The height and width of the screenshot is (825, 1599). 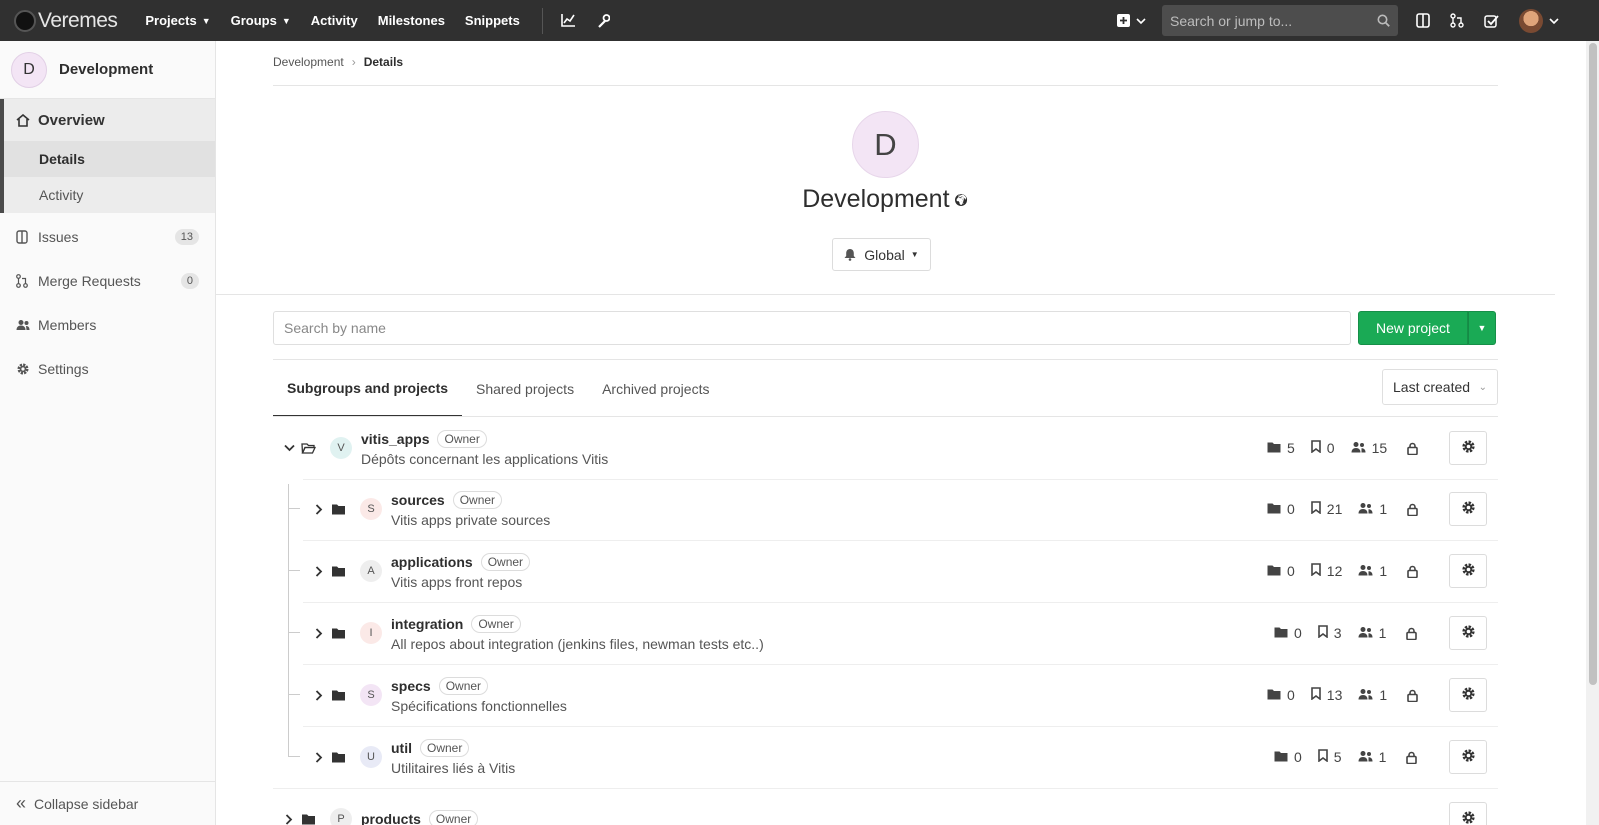 I want to click on nav-snippets: Snippets, so click(x=492, y=20).